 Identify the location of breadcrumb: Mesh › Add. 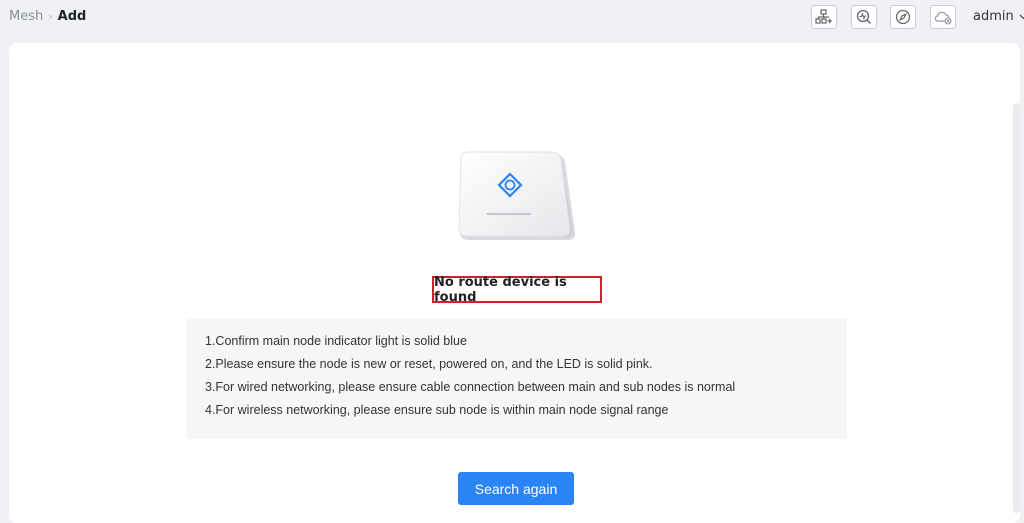
(47, 16).